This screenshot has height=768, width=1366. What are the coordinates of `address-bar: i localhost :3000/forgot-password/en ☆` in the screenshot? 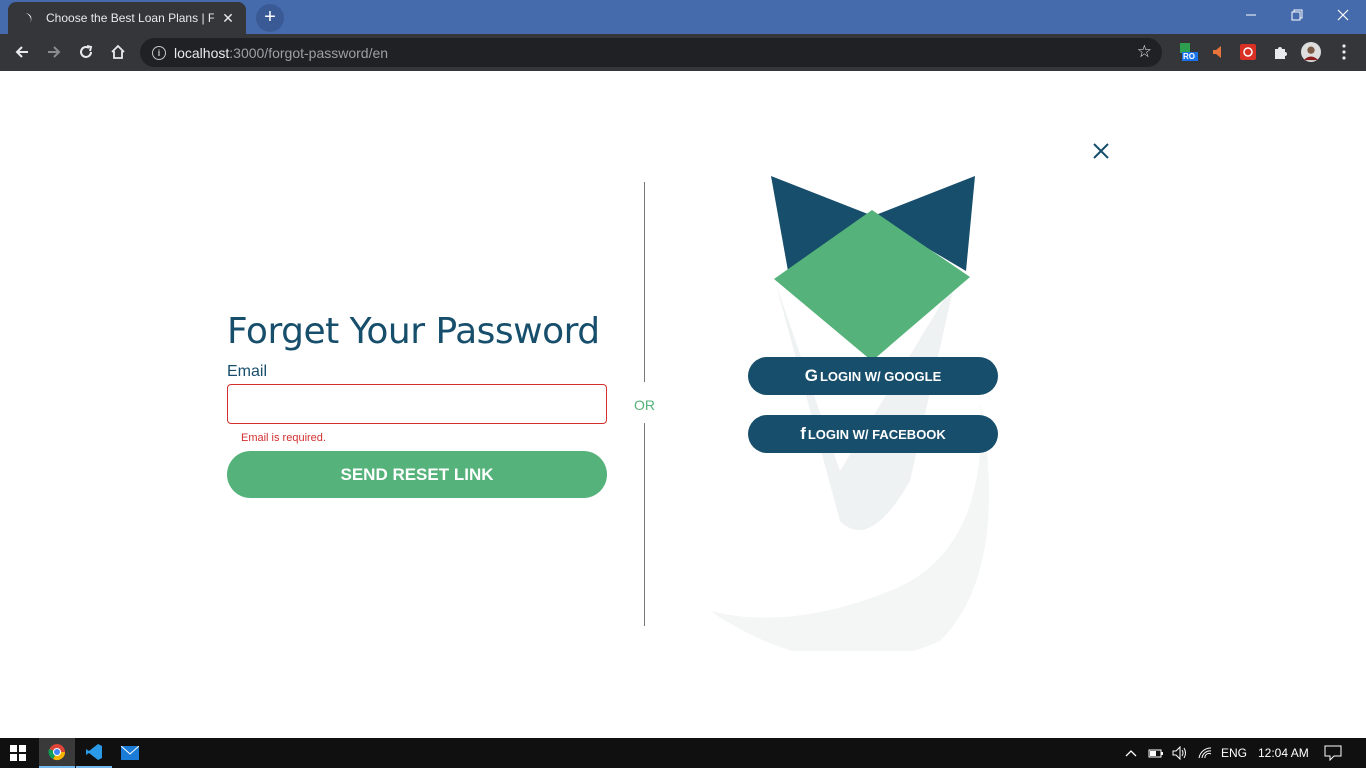 It's located at (651, 52).